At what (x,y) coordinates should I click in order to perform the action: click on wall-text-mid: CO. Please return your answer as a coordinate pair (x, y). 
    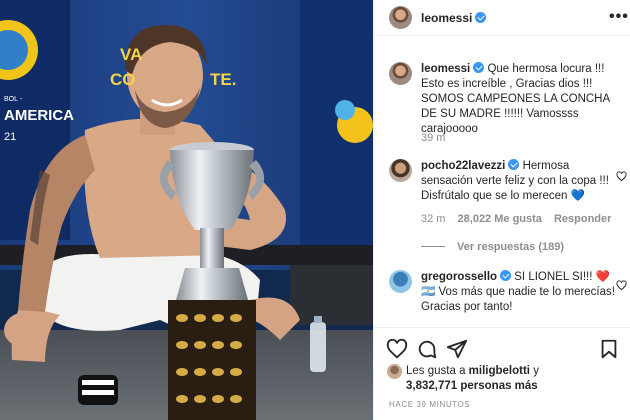
    Looking at the image, I should click on (123, 79).